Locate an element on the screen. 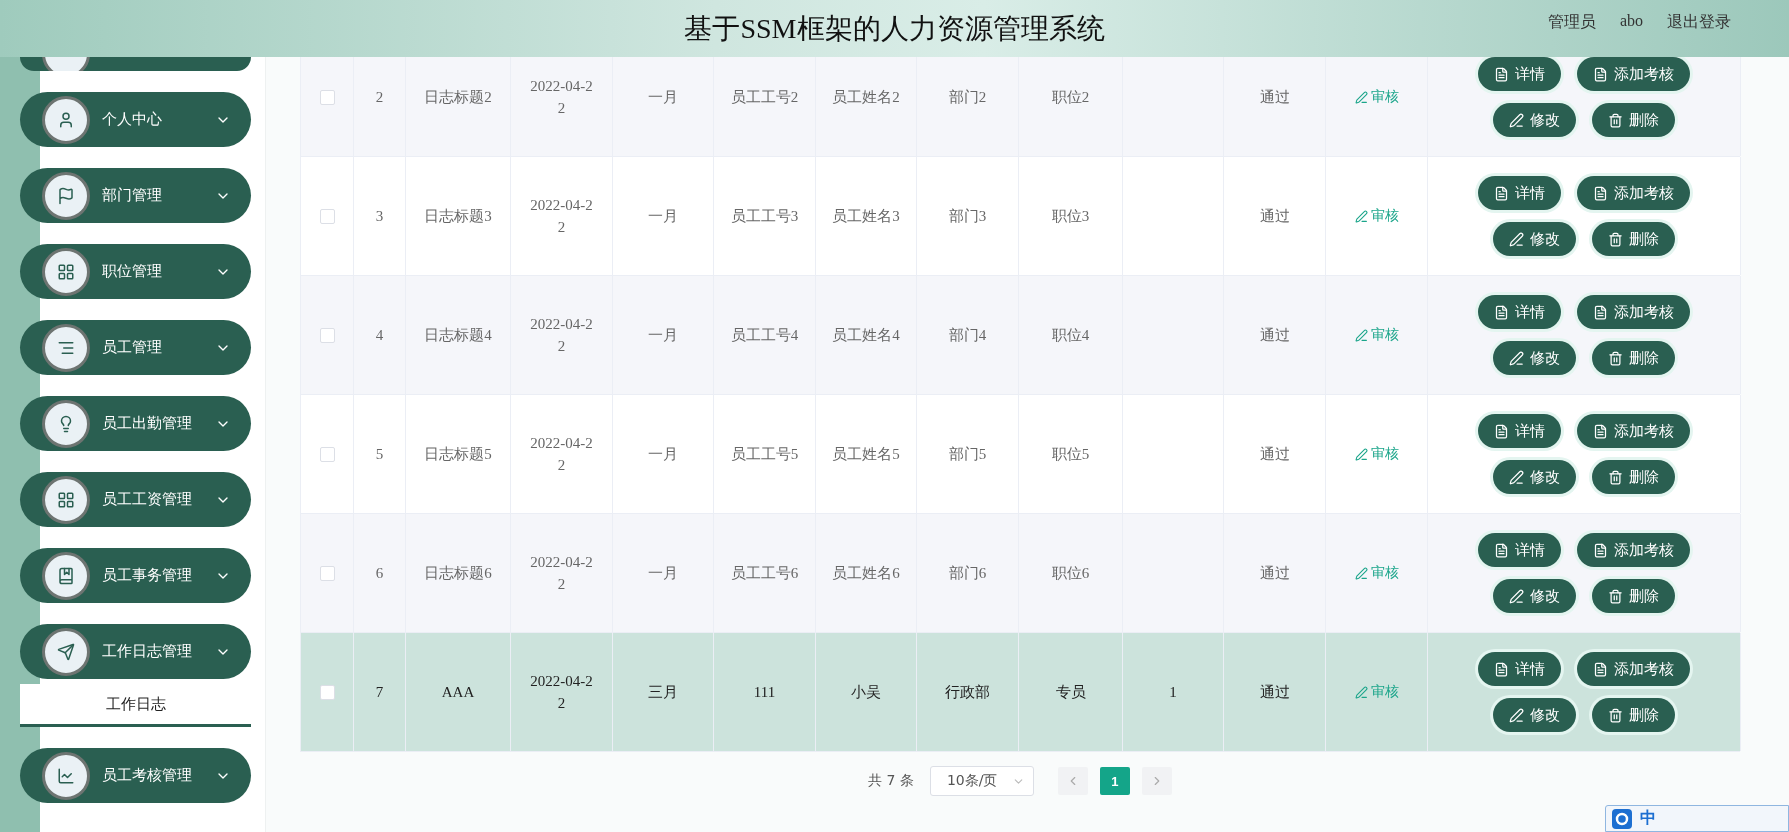 This screenshot has width=1789, height=832. department: 部门2 is located at coordinates (967, 97).